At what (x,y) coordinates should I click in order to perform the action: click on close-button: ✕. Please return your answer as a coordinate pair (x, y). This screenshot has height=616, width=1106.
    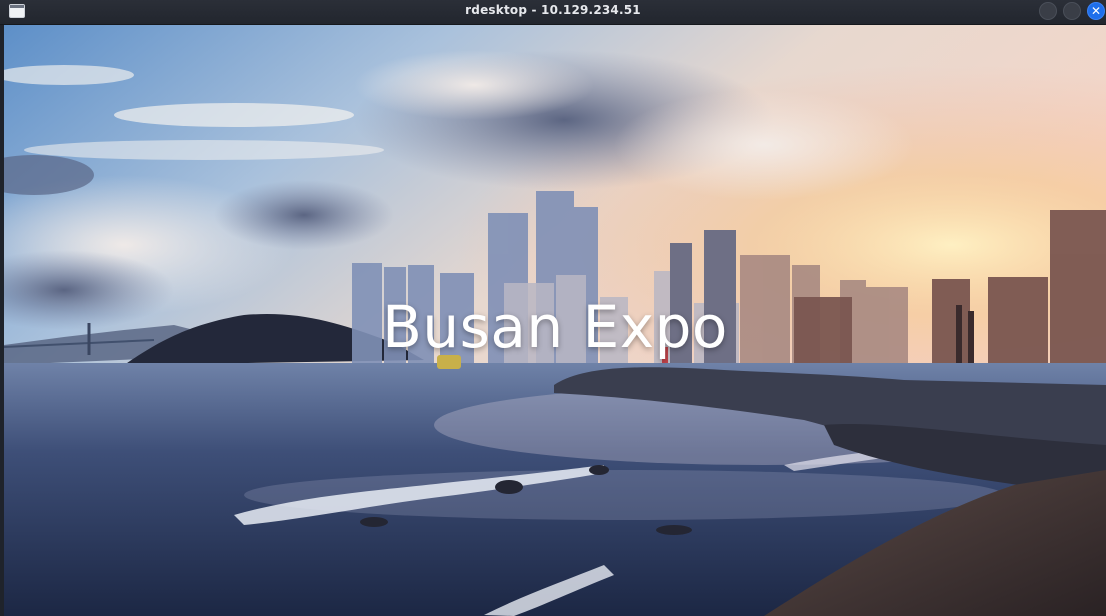
    Looking at the image, I should click on (1096, 11).